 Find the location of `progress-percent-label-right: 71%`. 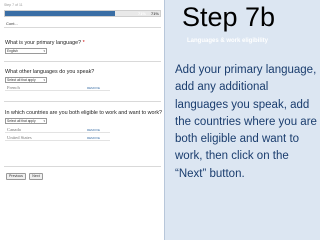

progress-percent-label-right: 71% is located at coordinates (154, 13).